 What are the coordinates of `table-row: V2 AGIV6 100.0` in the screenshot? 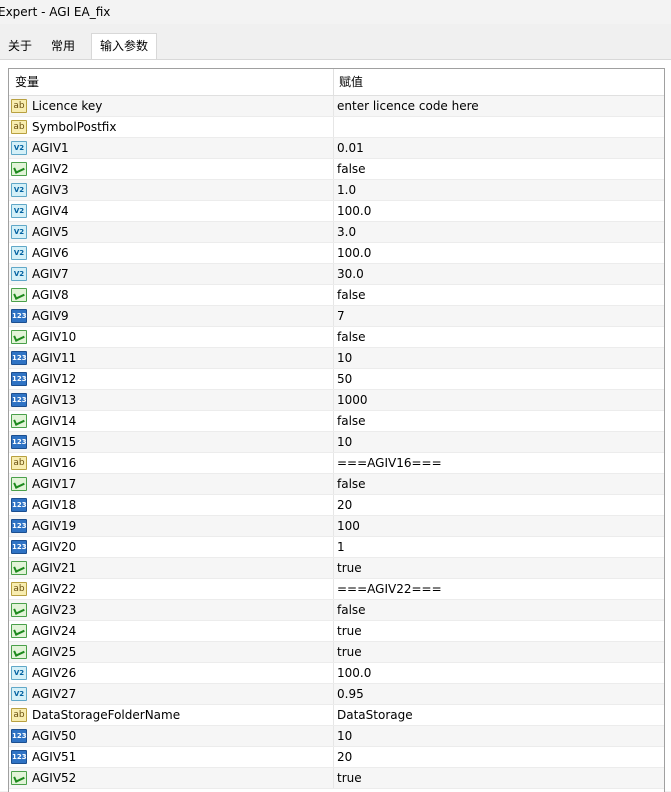 It's located at (336, 253).